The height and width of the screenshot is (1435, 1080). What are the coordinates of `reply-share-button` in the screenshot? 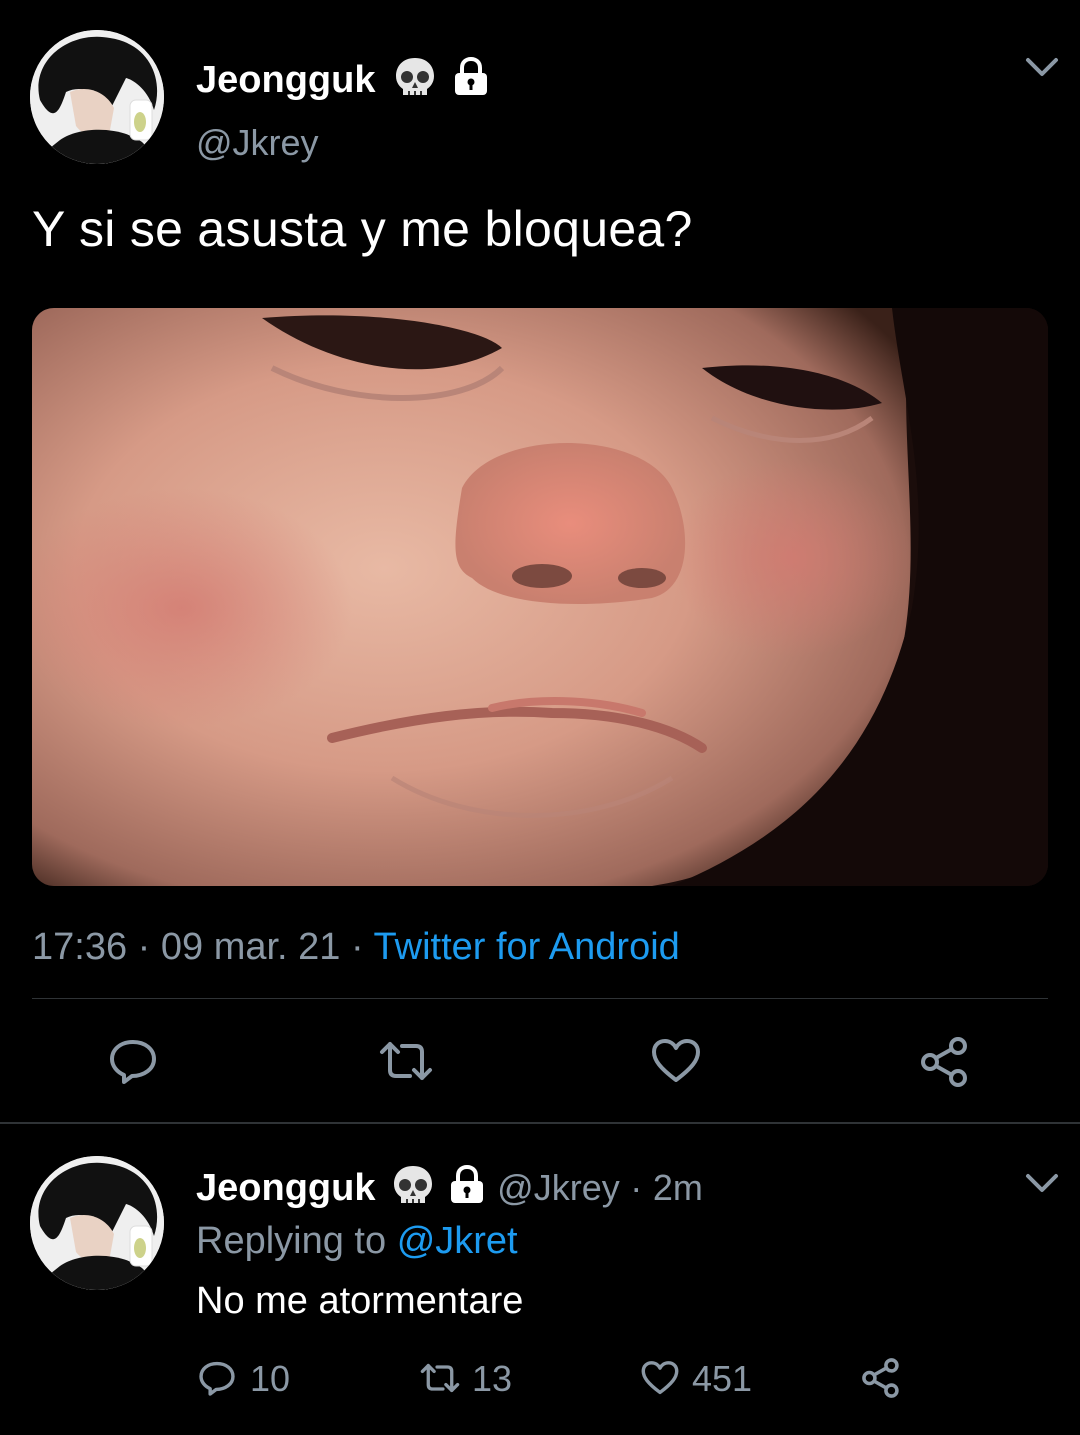 It's located at (882, 1380).